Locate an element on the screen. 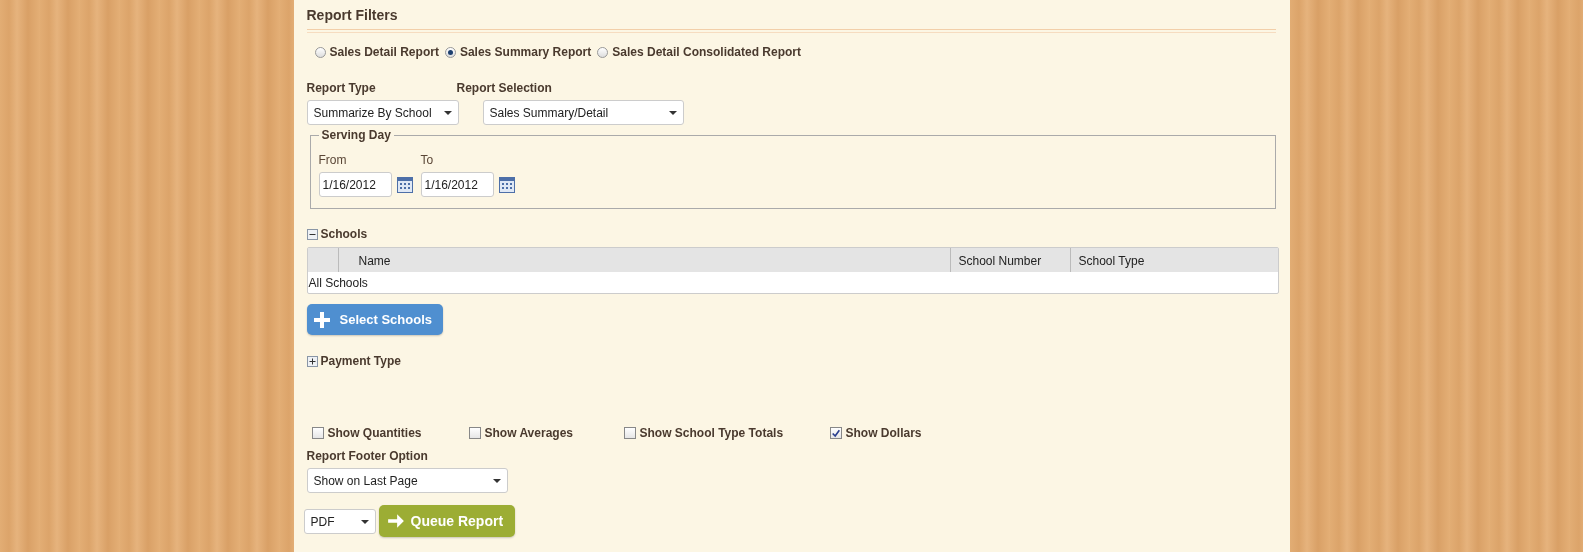 Image resolution: width=1583 pixels, height=552 pixels. radio-label: Sales Detail Report is located at coordinates (384, 52).